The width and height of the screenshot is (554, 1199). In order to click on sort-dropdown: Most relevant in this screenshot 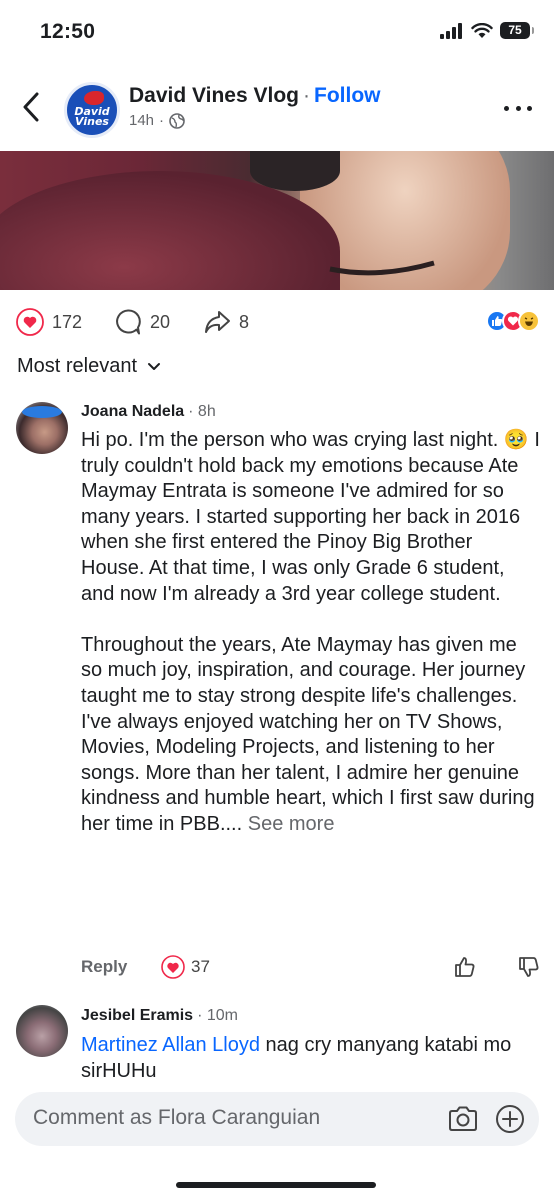, I will do `click(89, 366)`.